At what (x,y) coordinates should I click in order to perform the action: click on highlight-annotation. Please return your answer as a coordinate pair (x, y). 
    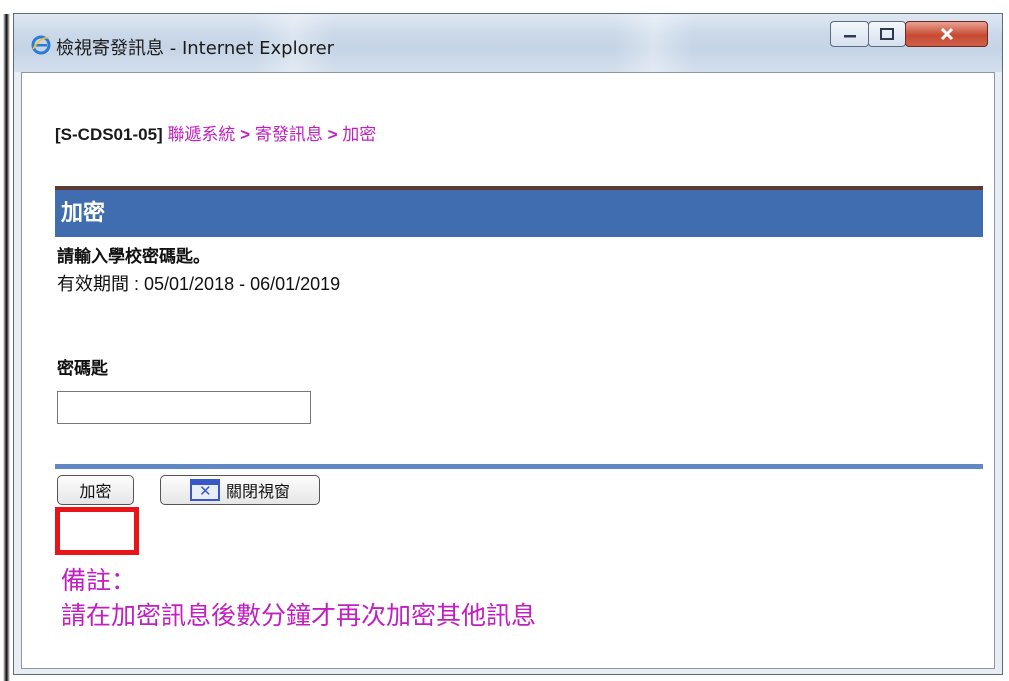
    Looking at the image, I should click on (97, 531).